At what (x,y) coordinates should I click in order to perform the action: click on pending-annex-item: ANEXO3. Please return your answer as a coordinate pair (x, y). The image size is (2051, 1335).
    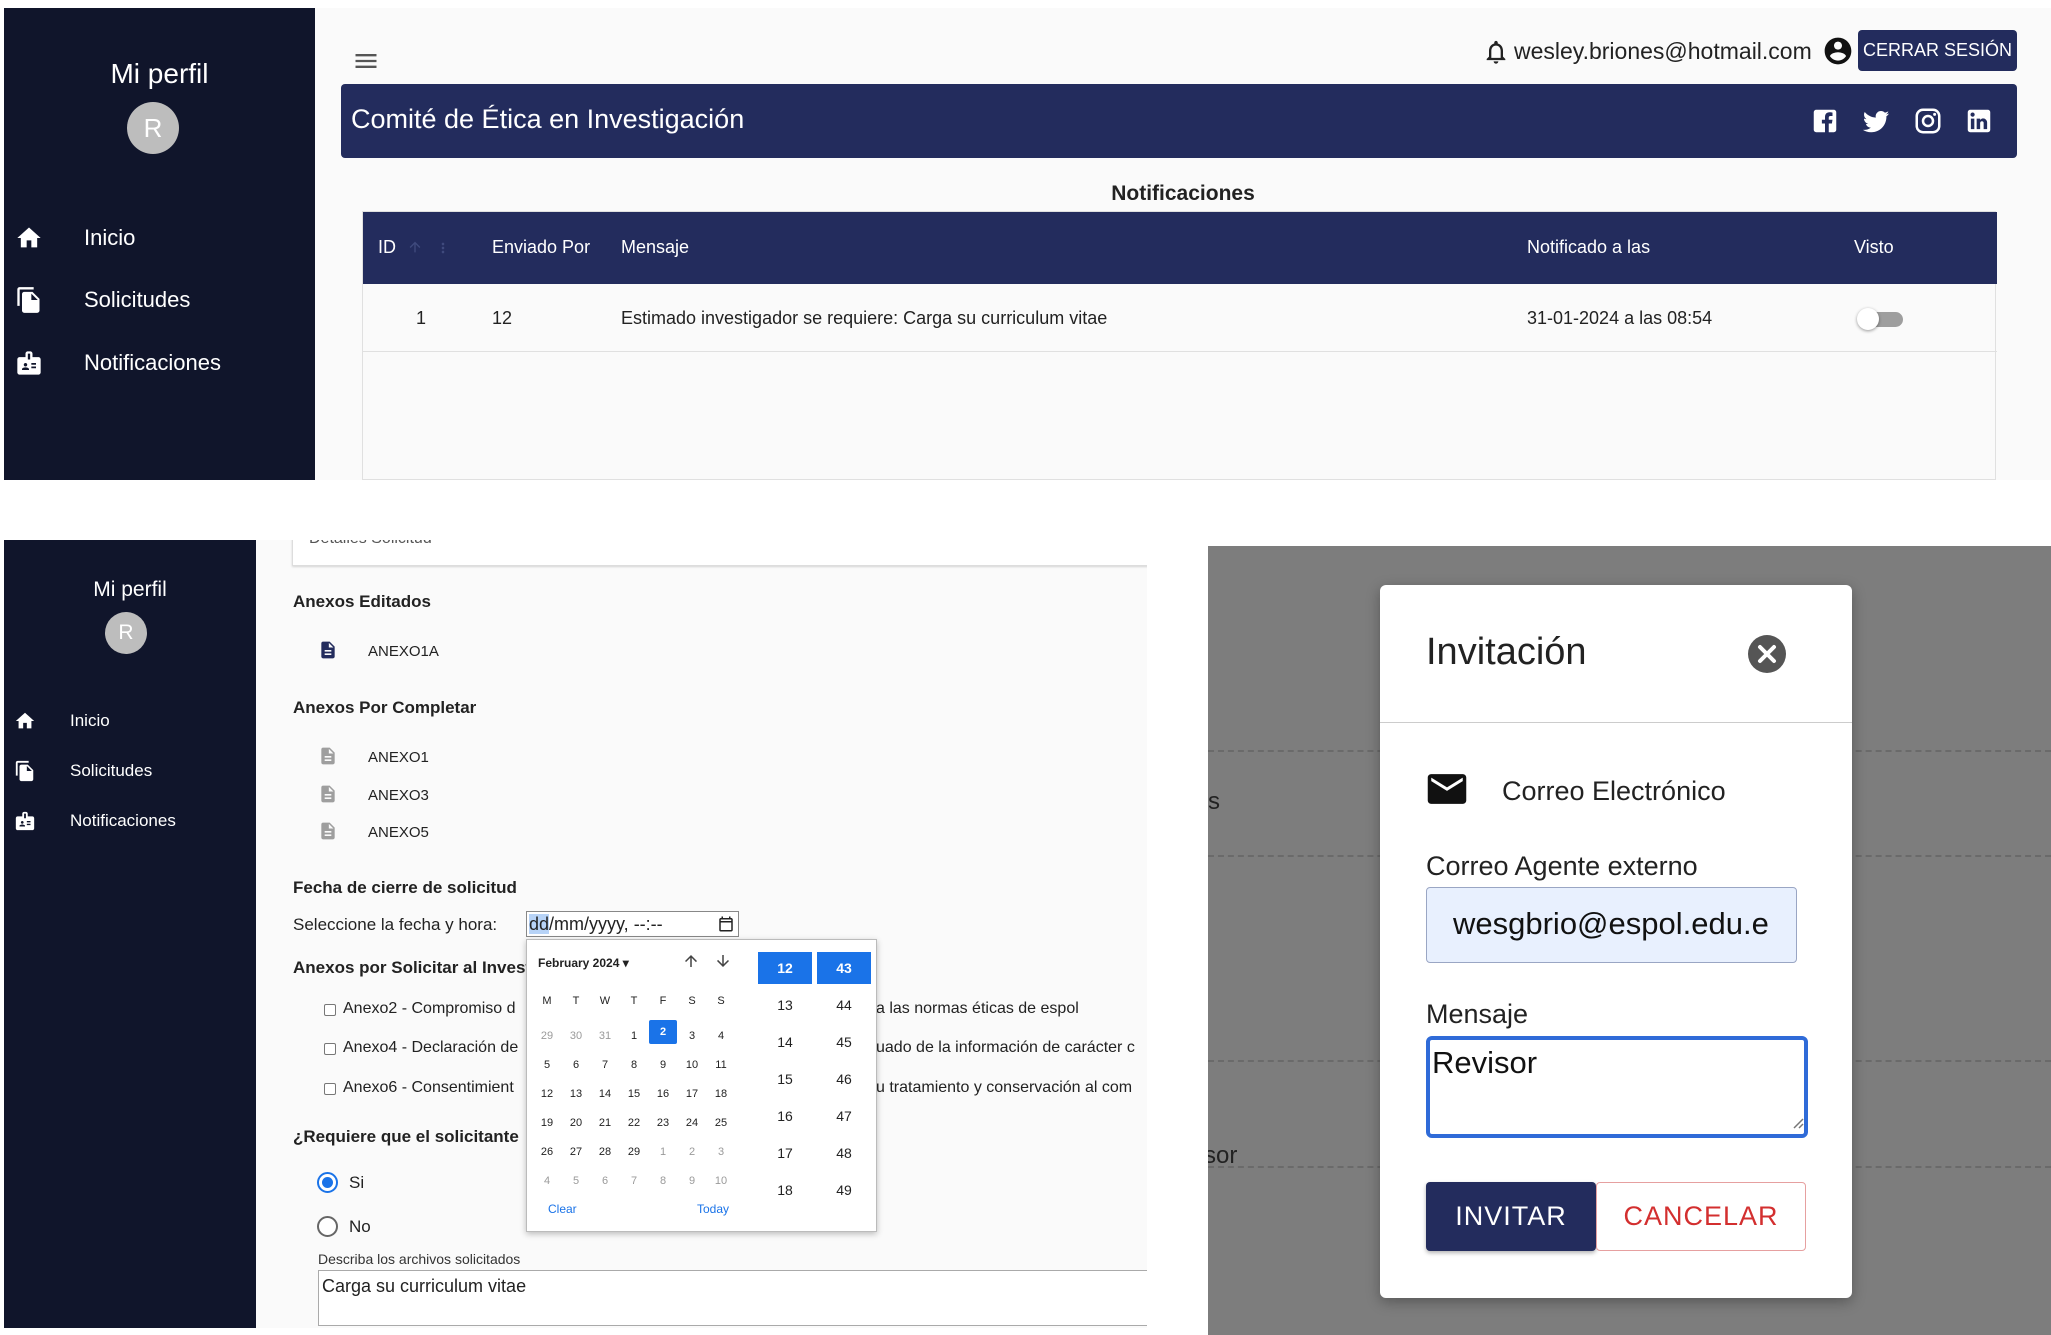
    Looking at the image, I should click on (398, 795).